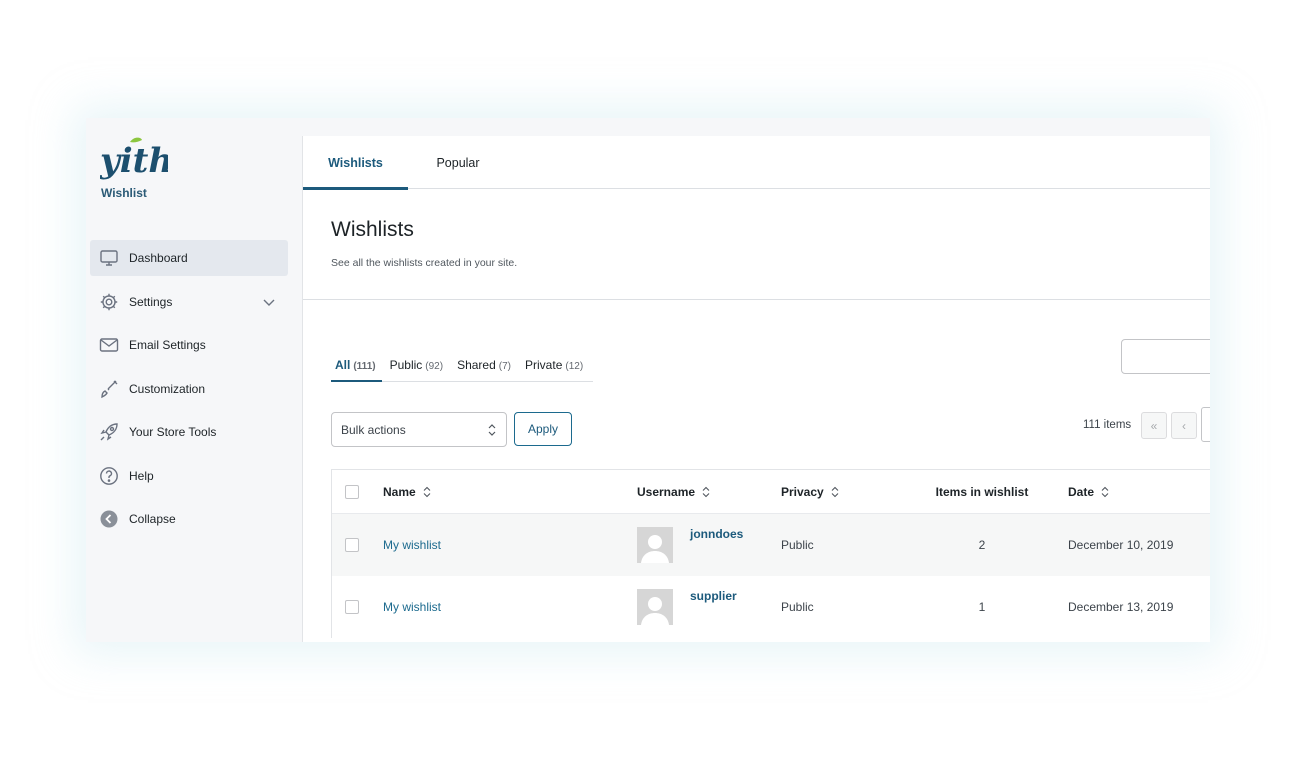 This screenshot has height=773, width=1300. What do you see at coordinates (109, 476) in the screenshot?
I see `question-icon` at bounding box center [109, 476].